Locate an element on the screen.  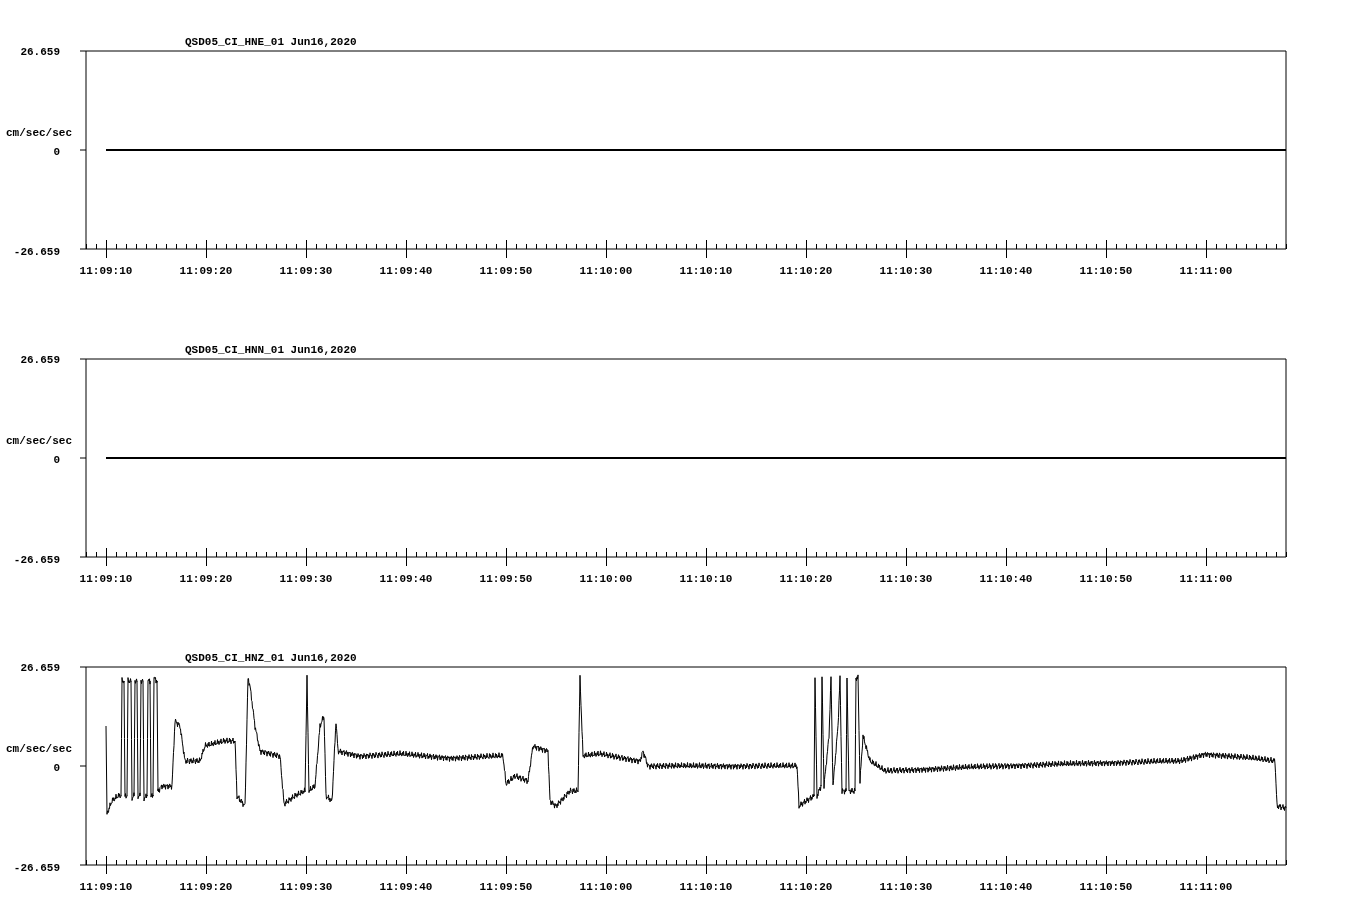
plot-title: QSD05_CI_HNE_01 Jun16,2020 is located at coordinates (271, 42).